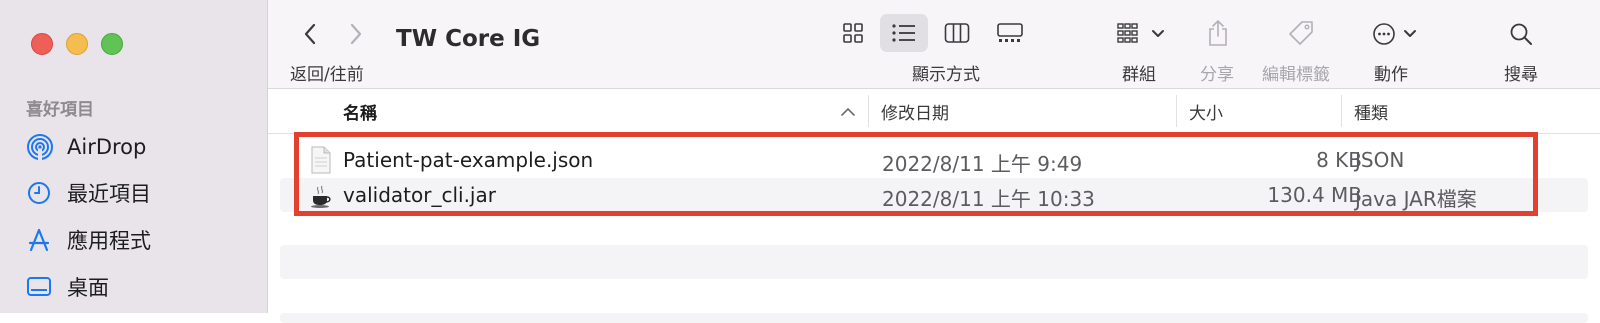 Image resolution: width=1600 pixels, height=323 pixels. I want to click on list-view-icon, so click(903, 33).